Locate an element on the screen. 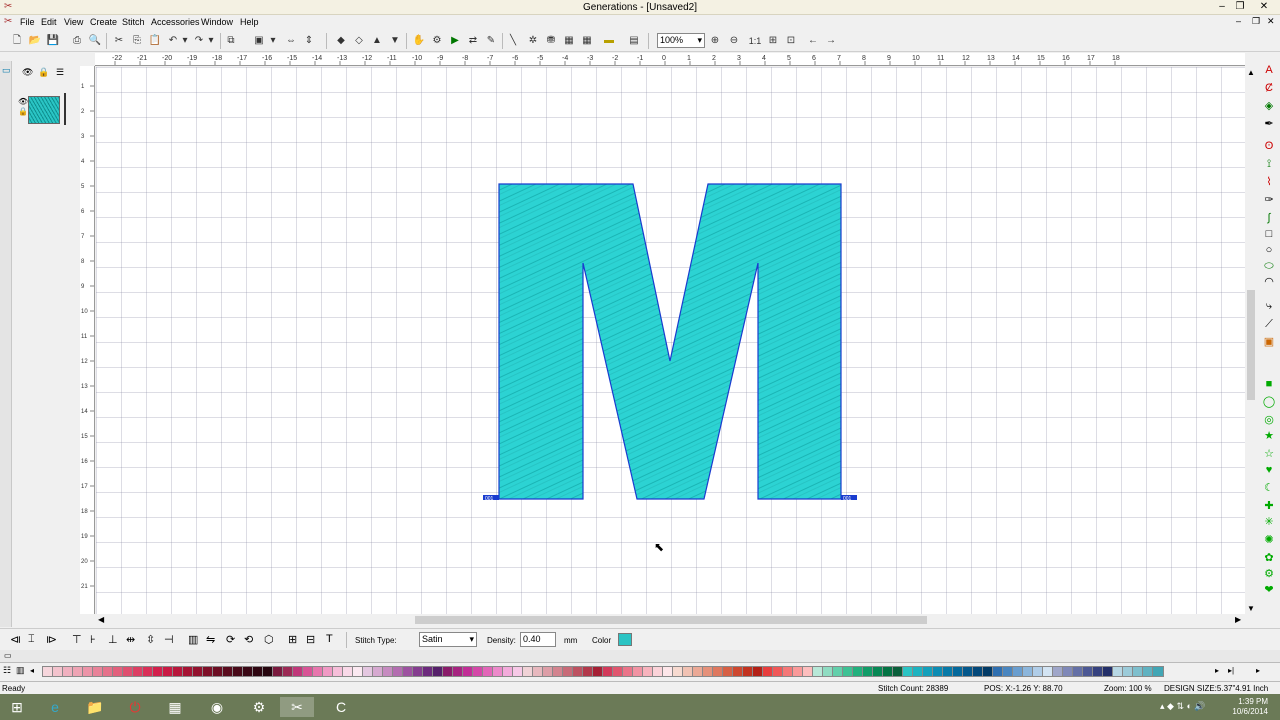 This screenshot has height=720, width=1280. running-stitch-icon: ⌇ is located at coordinates (1269, 182).